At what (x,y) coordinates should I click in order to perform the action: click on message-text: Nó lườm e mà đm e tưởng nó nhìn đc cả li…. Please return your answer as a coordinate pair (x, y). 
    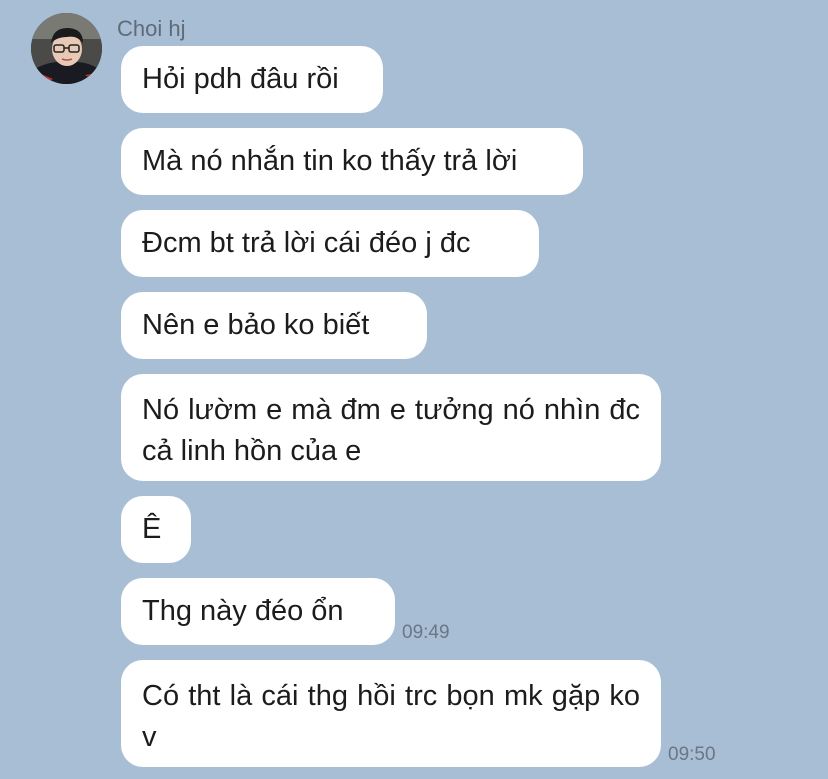
    Looking at the image, I should click on (391, 430).